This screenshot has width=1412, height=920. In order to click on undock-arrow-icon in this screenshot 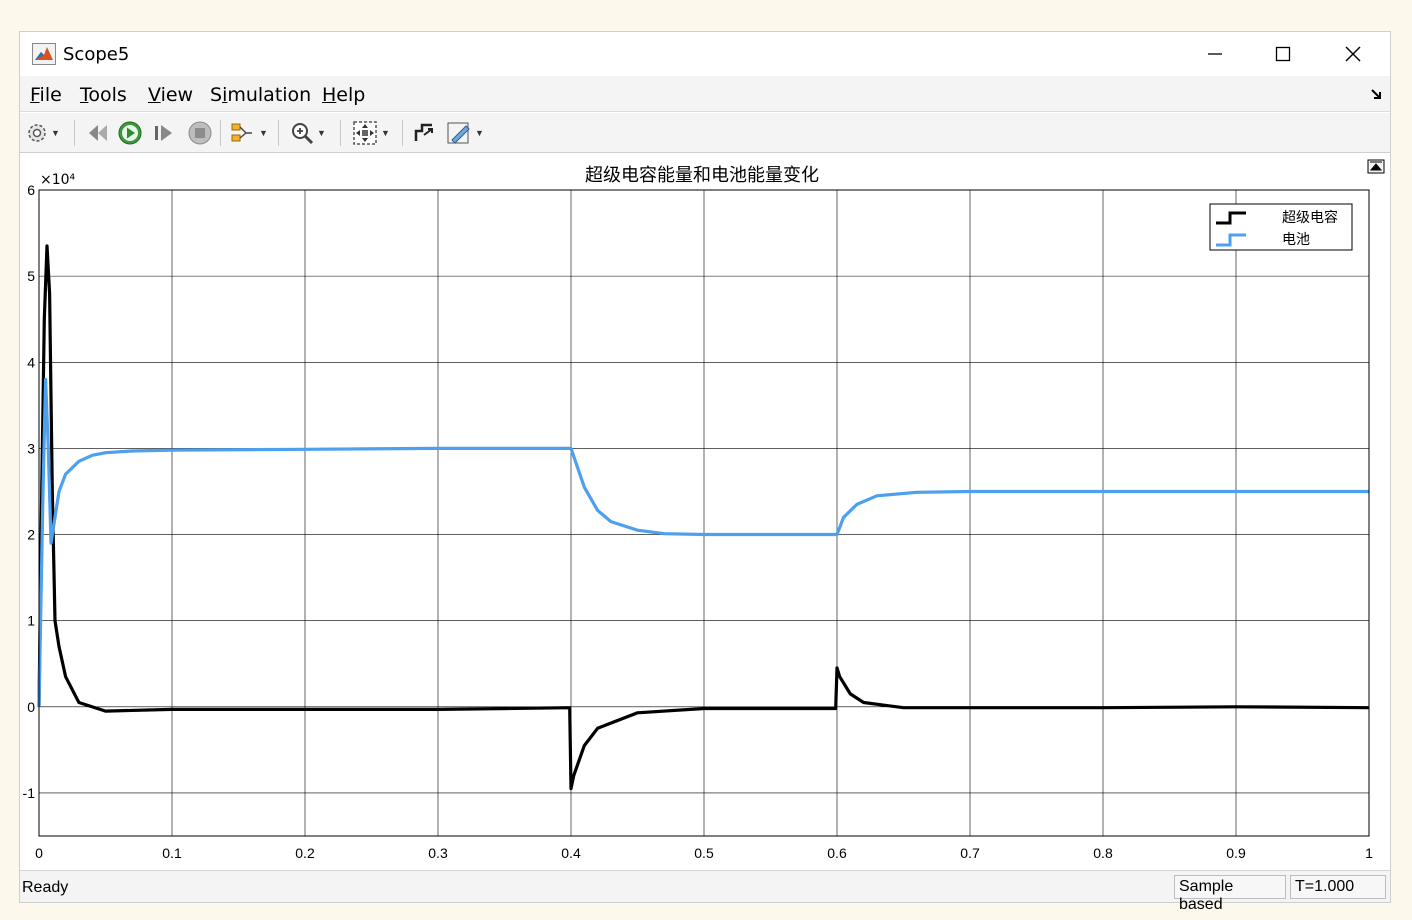, I will do `click(1376, 94)`.